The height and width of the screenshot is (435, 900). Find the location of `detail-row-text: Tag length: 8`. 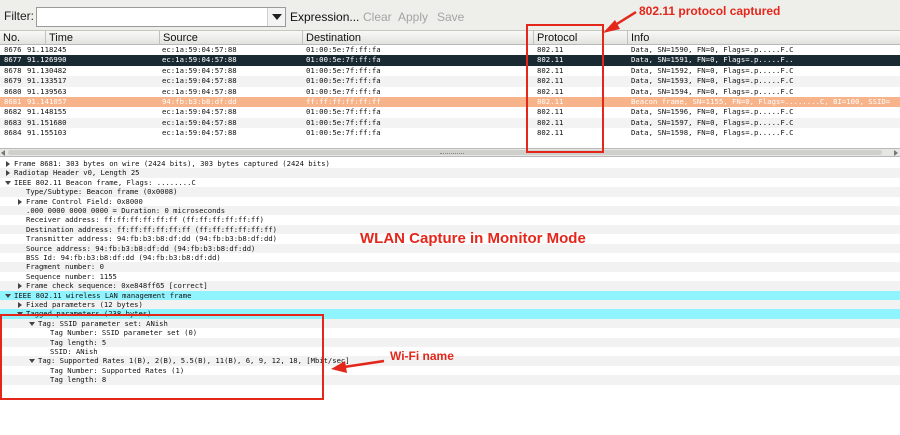

detail-row-text: Tag length: 8 is located at coordinates (78, 380).